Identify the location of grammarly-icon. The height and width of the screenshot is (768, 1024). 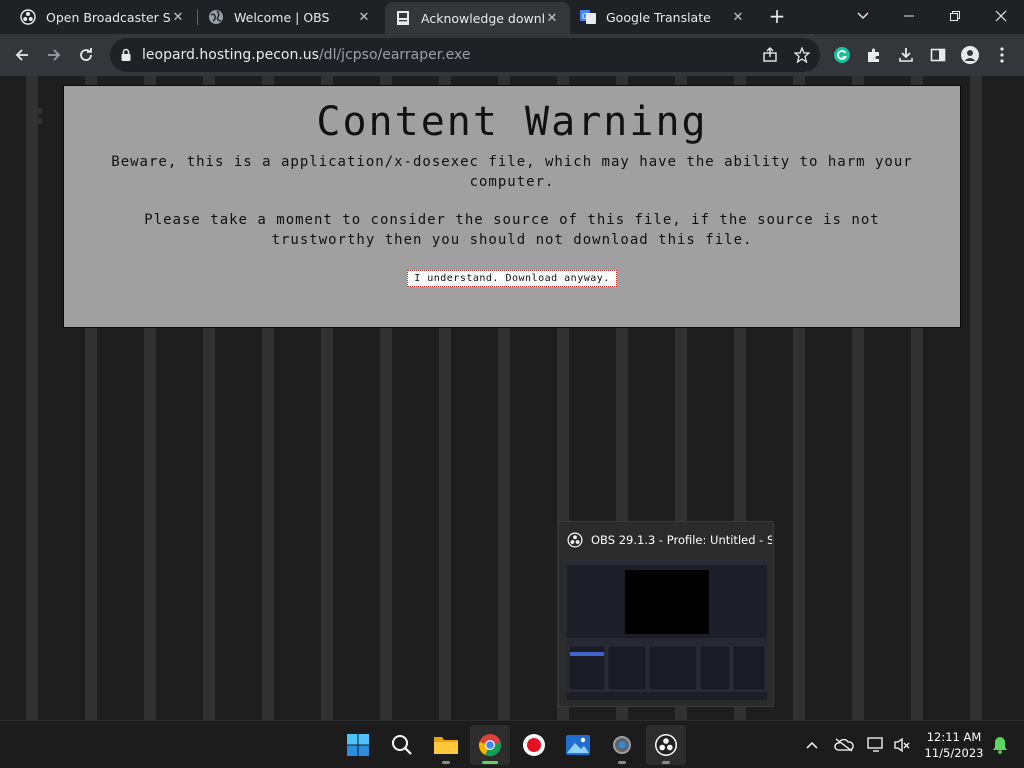
(842, 55).